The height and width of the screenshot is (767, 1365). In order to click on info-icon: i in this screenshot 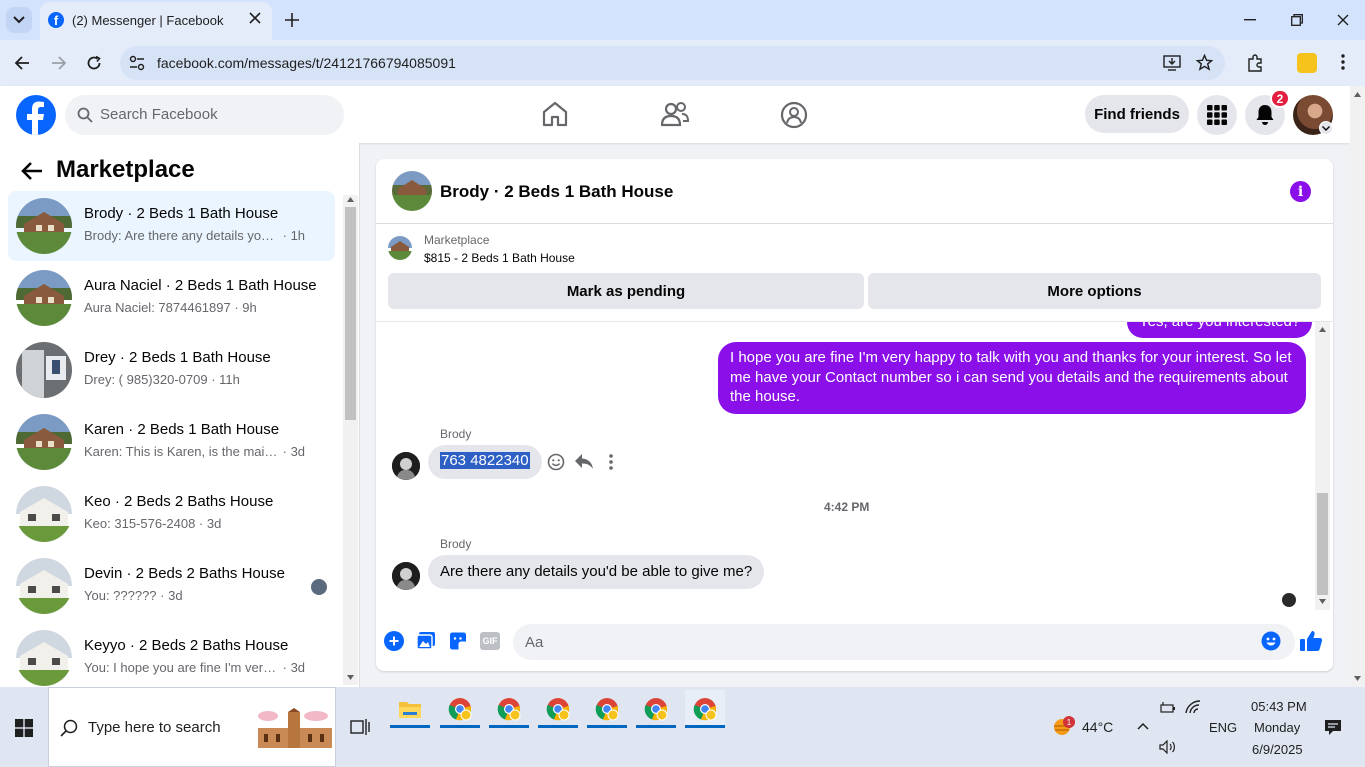, I will do `click(1300, 191)`.